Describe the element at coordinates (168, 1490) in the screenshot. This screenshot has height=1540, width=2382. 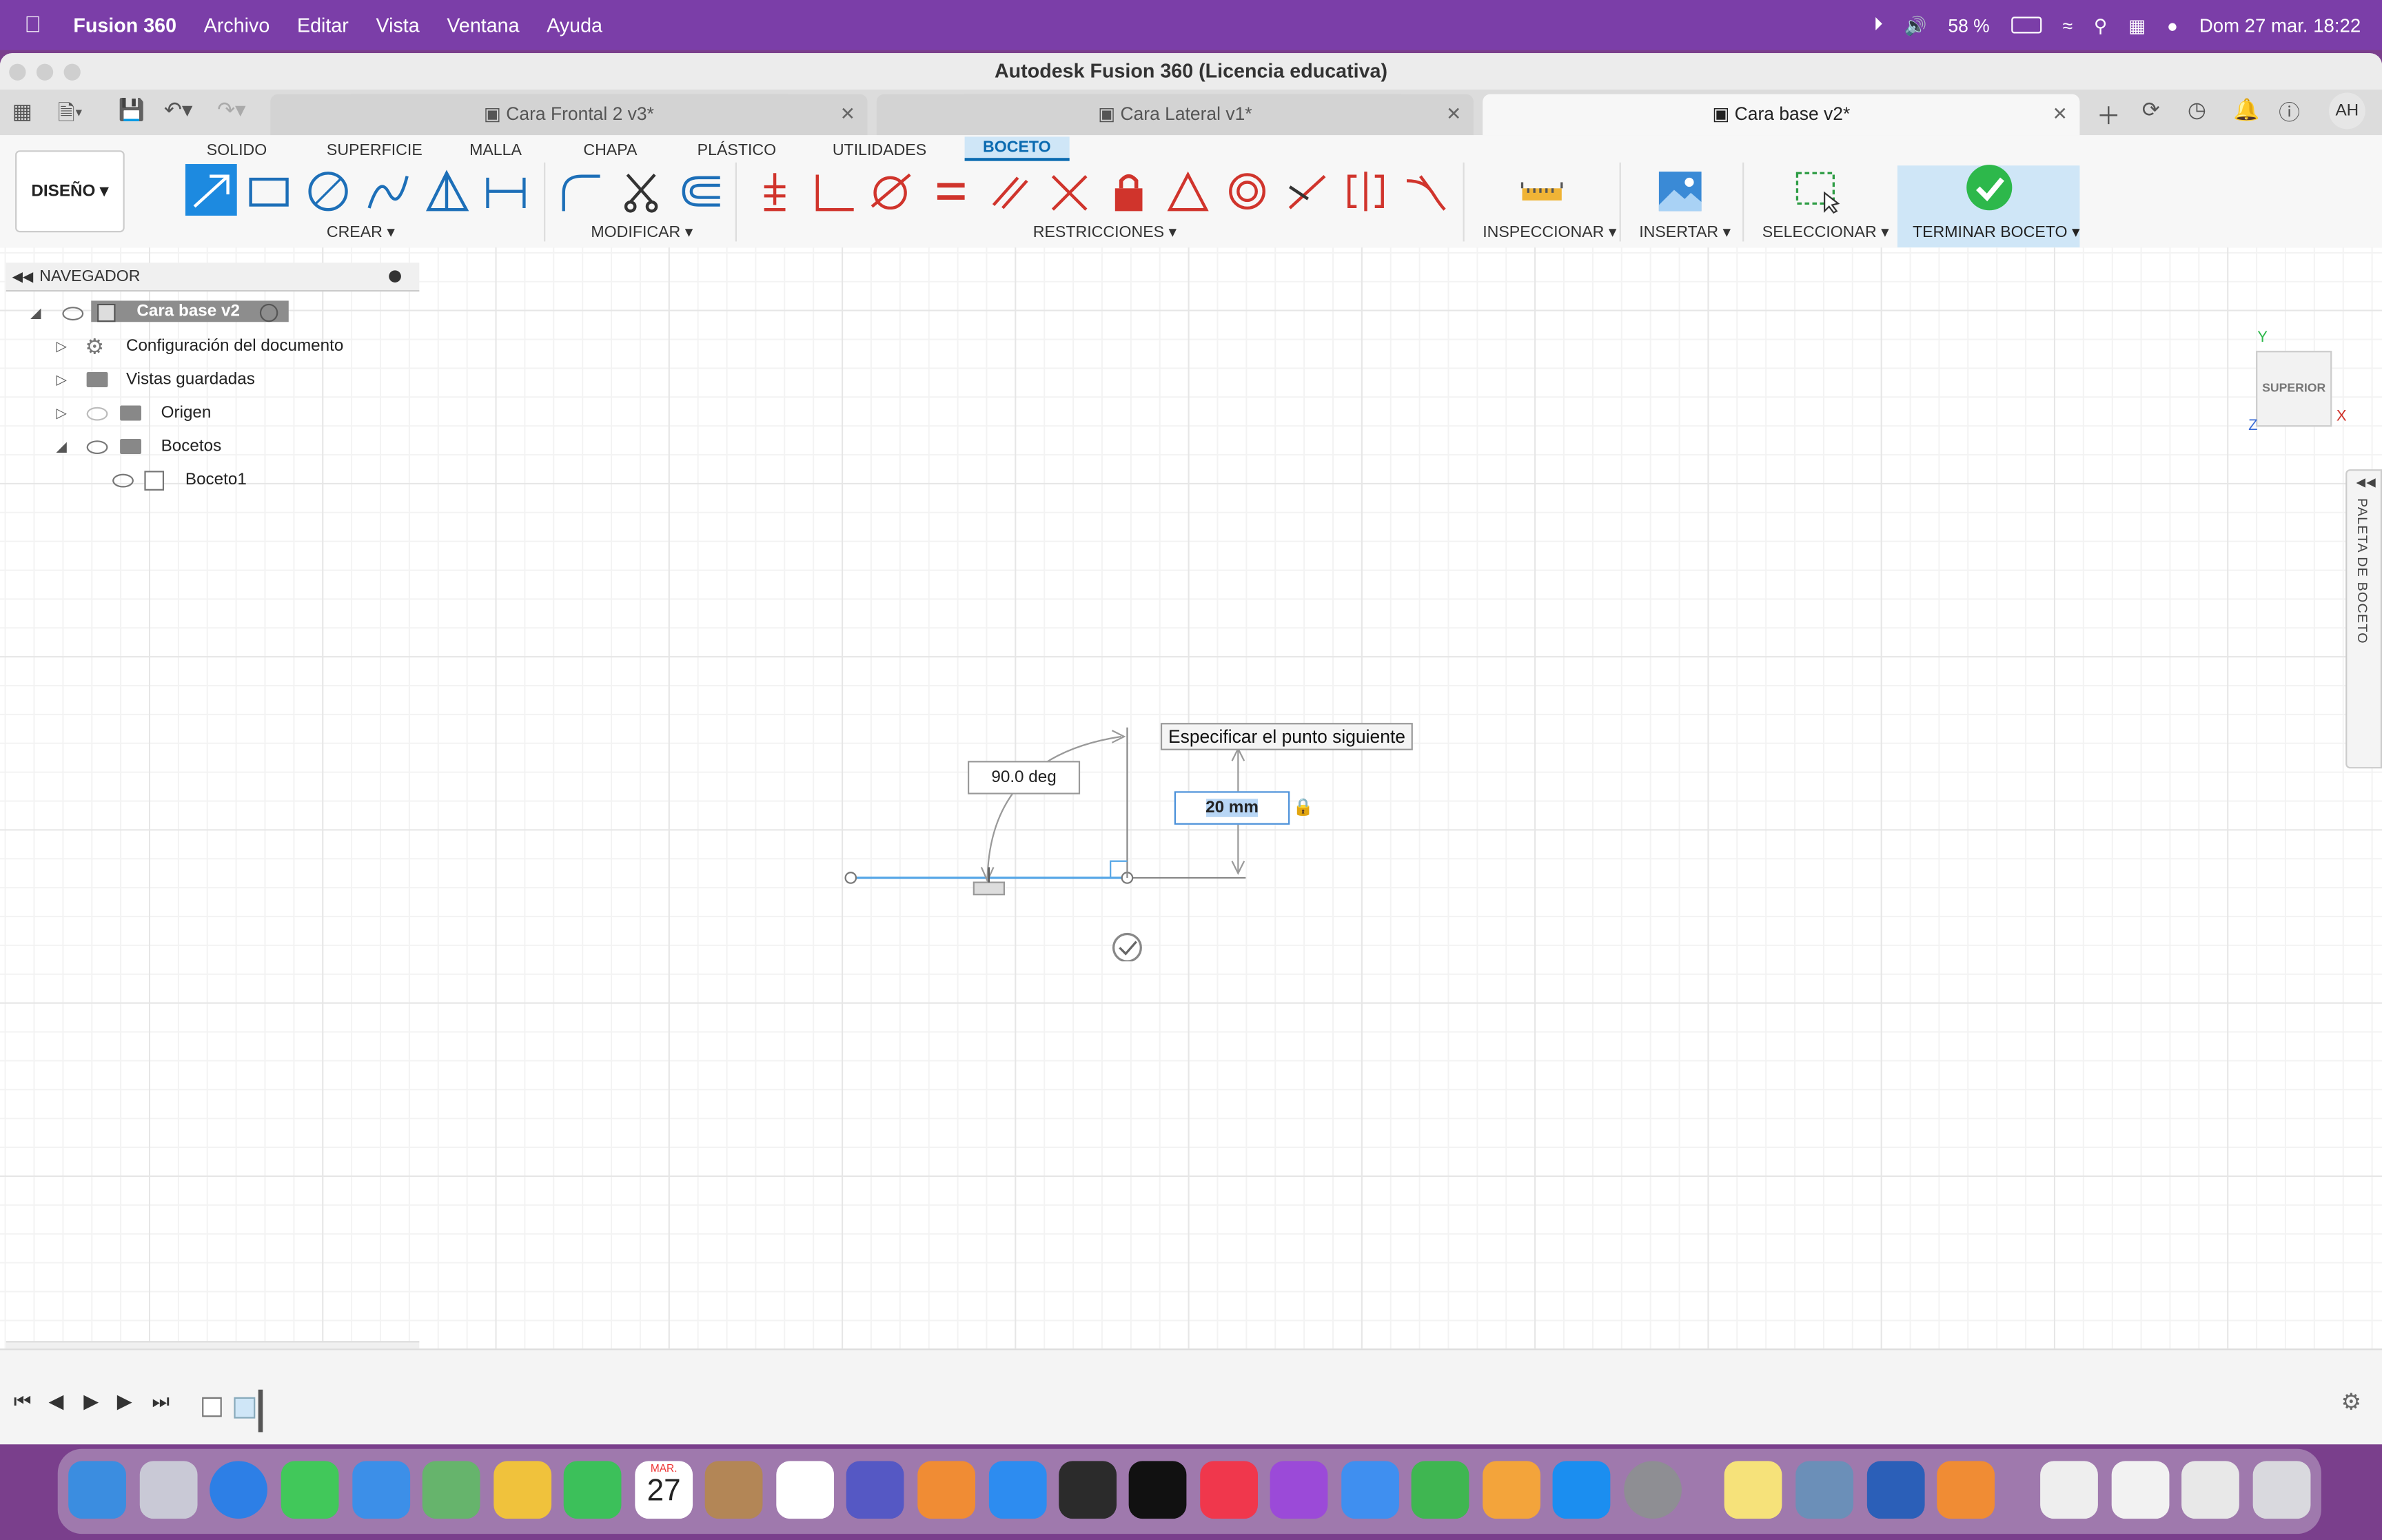
I see `launchpad-icon` at that location.